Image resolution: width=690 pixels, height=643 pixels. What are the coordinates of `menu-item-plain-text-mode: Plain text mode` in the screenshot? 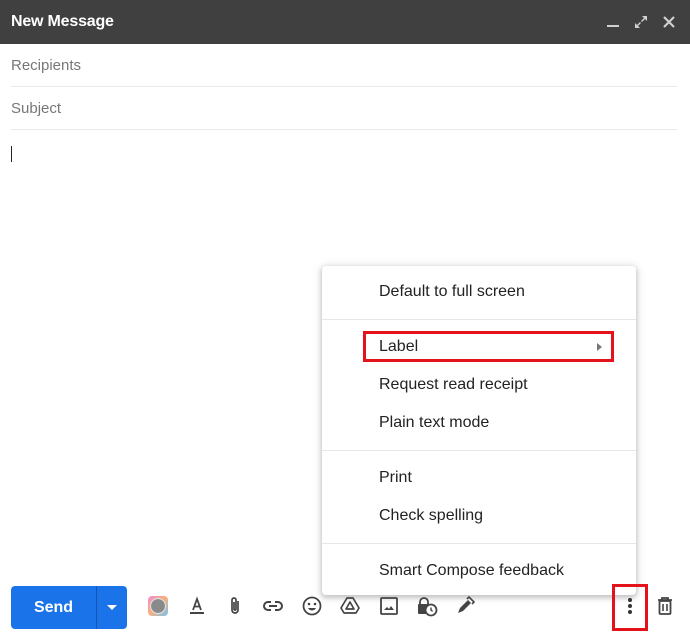 It's located at (479, 423).